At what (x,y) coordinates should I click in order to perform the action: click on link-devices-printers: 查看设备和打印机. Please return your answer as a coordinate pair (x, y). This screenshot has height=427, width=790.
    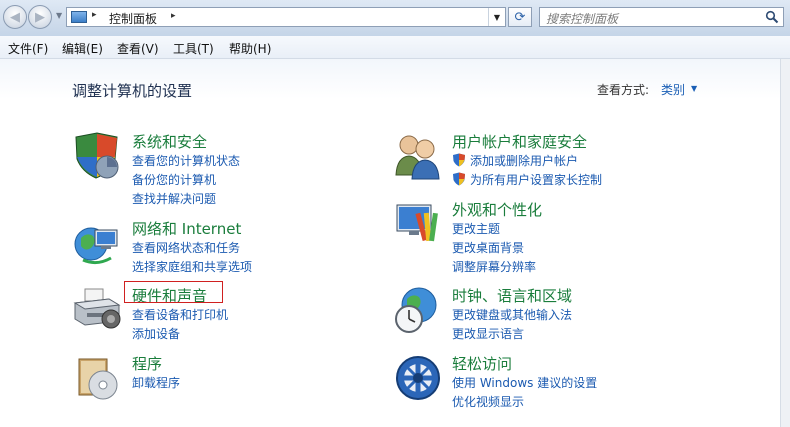
    Looking at the image, I should click on (180, 314).